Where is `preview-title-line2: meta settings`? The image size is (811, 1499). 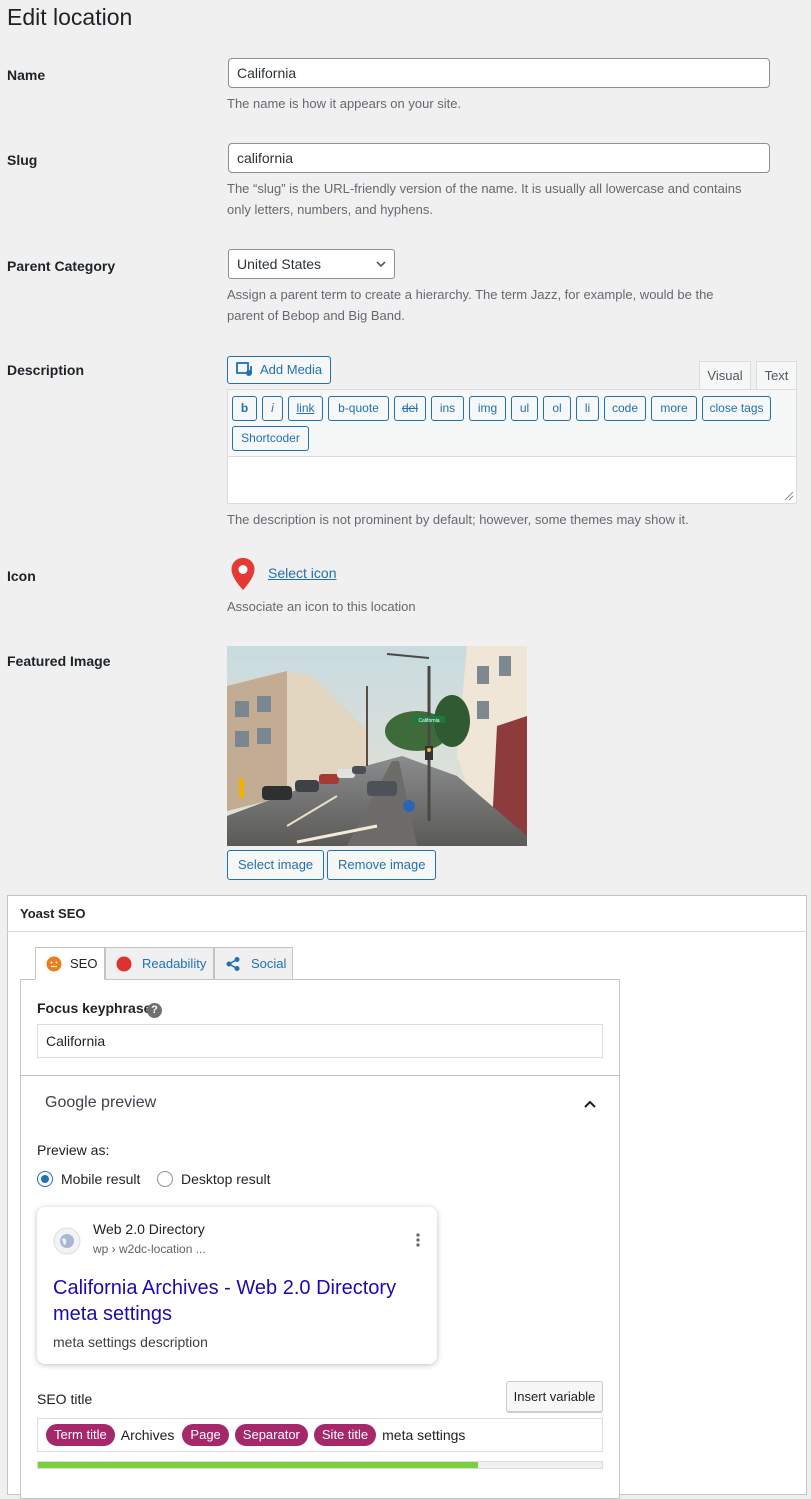
preview-title-line2: meta settings is located at coordinates (112, 1314).